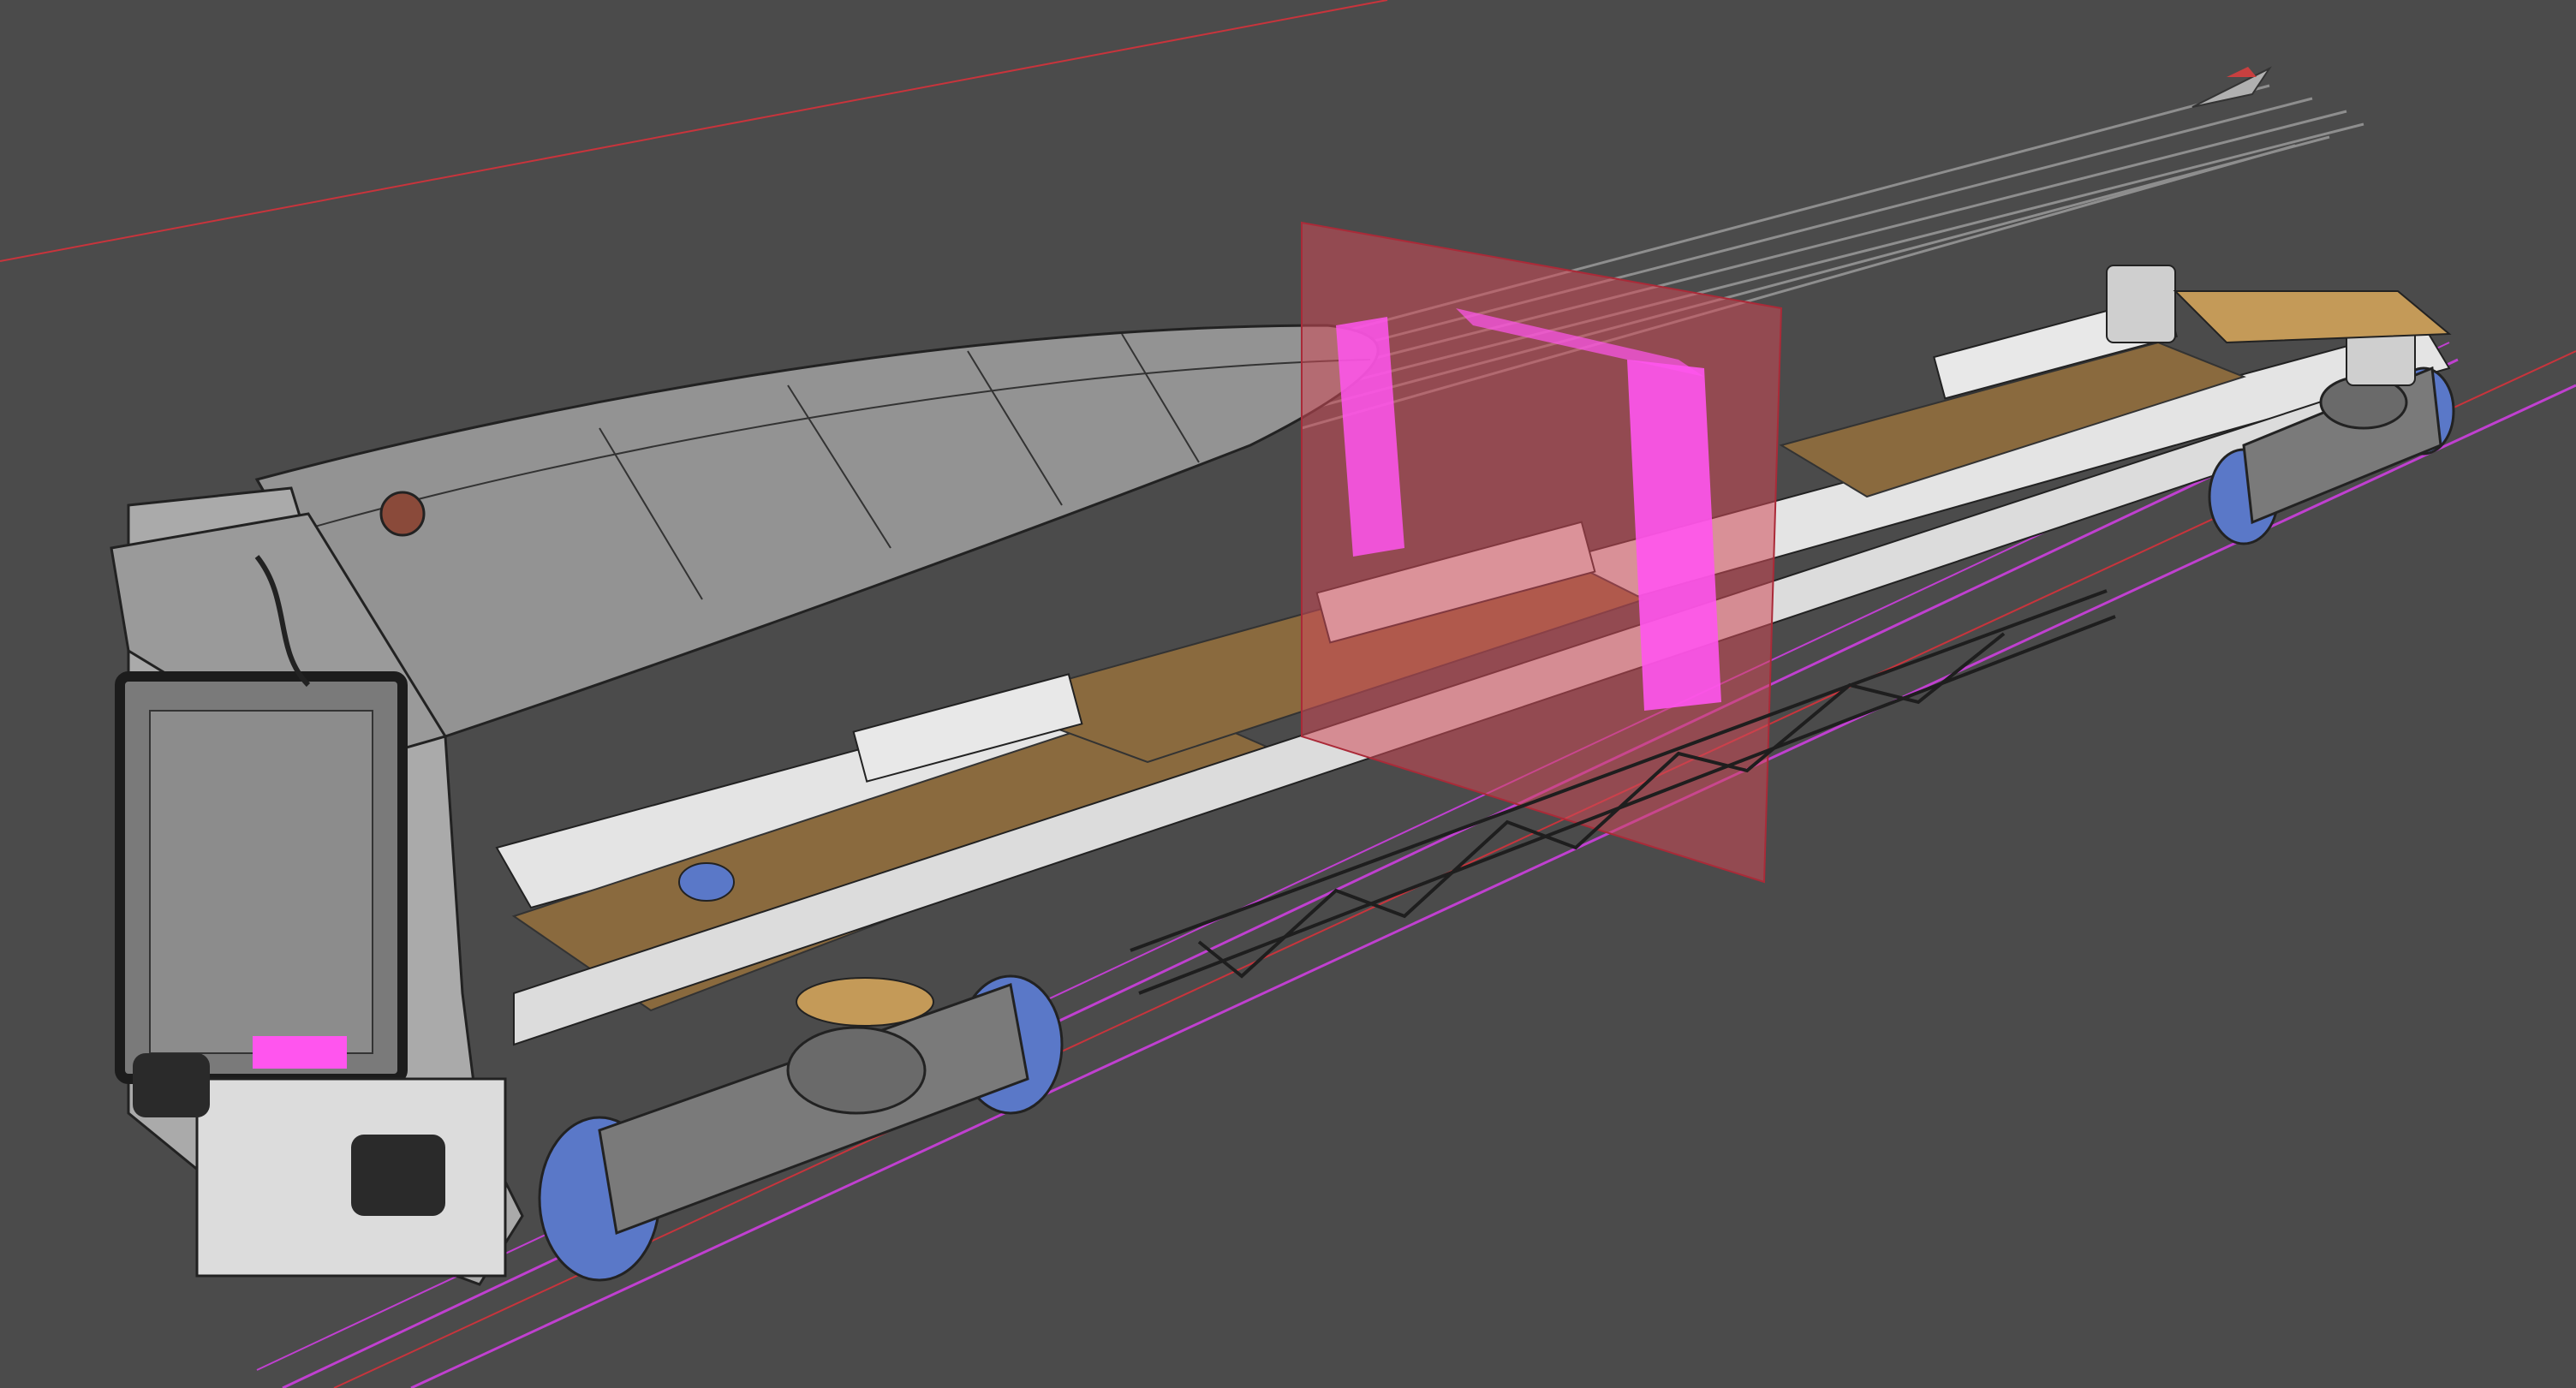 The width and height of the screenshot is (2576, 1388). I want to click on cable-tip-end-icon, so click(2242, 72).